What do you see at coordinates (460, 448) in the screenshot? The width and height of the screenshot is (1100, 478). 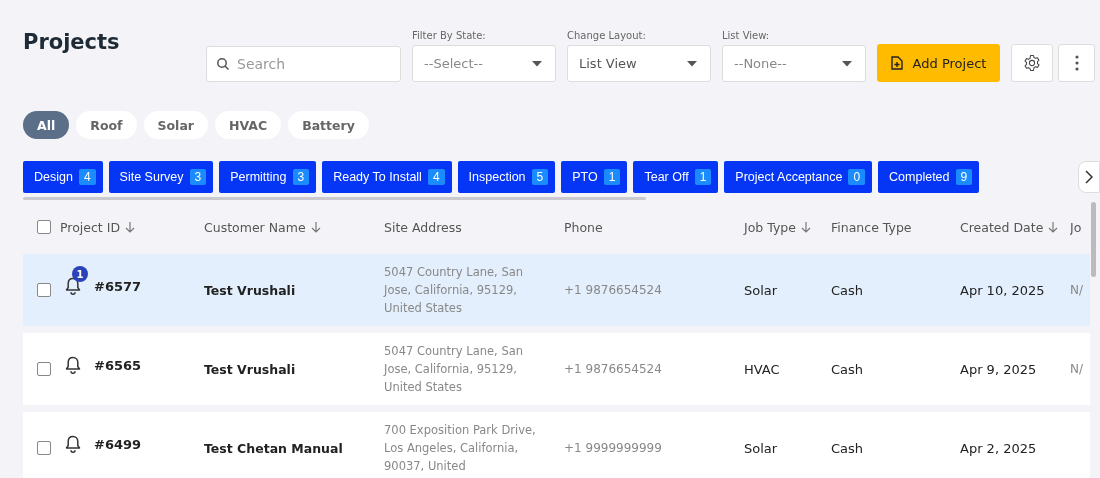 I see `table-cell-text: 700 Exposition Park Drive, Los Angeles, California, 90037, United` at bounding box center [460, 448].